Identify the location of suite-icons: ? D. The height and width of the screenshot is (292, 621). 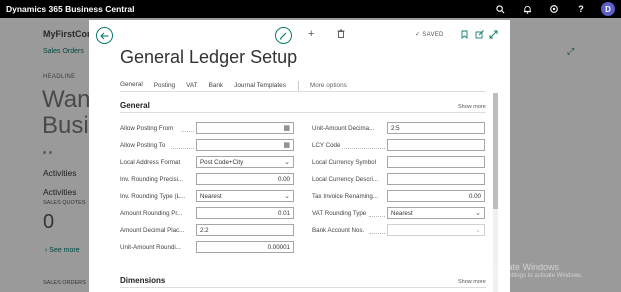
(554, 9).